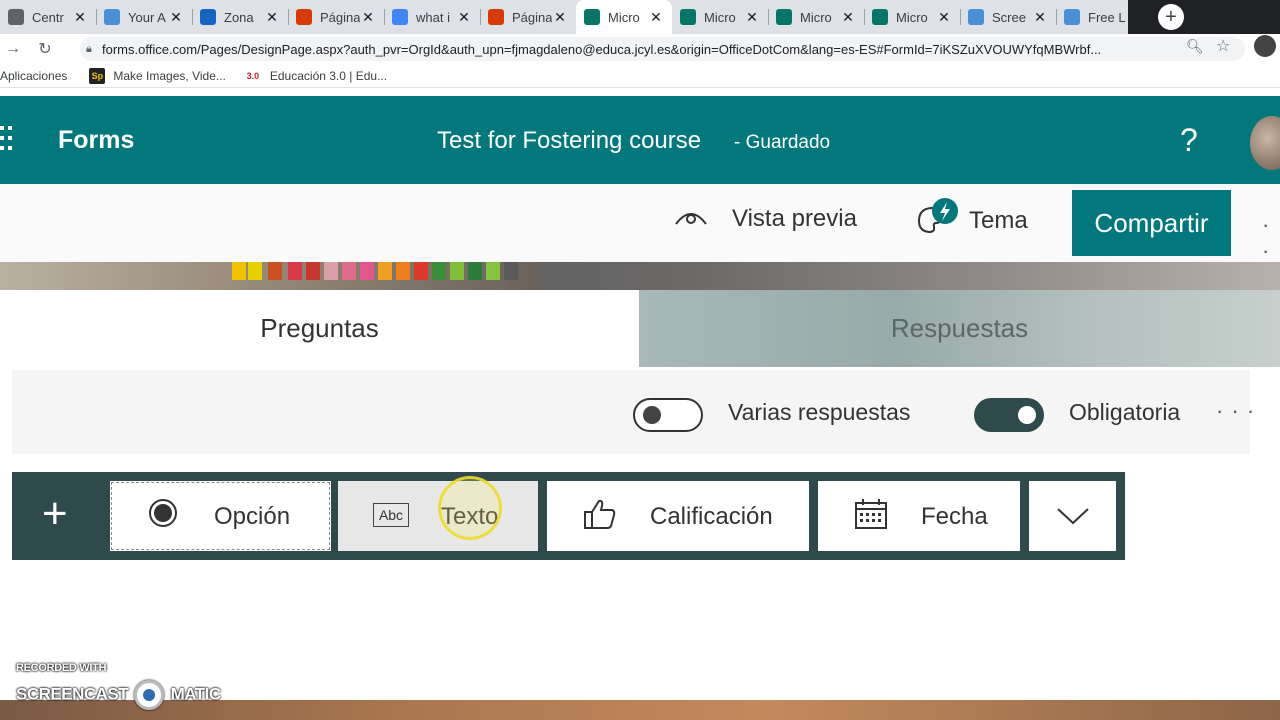 The height and width of the screenshot is (720, 1280). I want to click on zoom-icon: 🔍︎, so click(1195, 46).